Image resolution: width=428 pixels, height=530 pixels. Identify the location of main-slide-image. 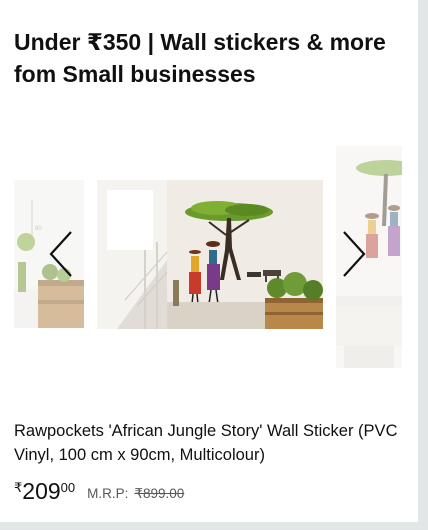
(210, 254).